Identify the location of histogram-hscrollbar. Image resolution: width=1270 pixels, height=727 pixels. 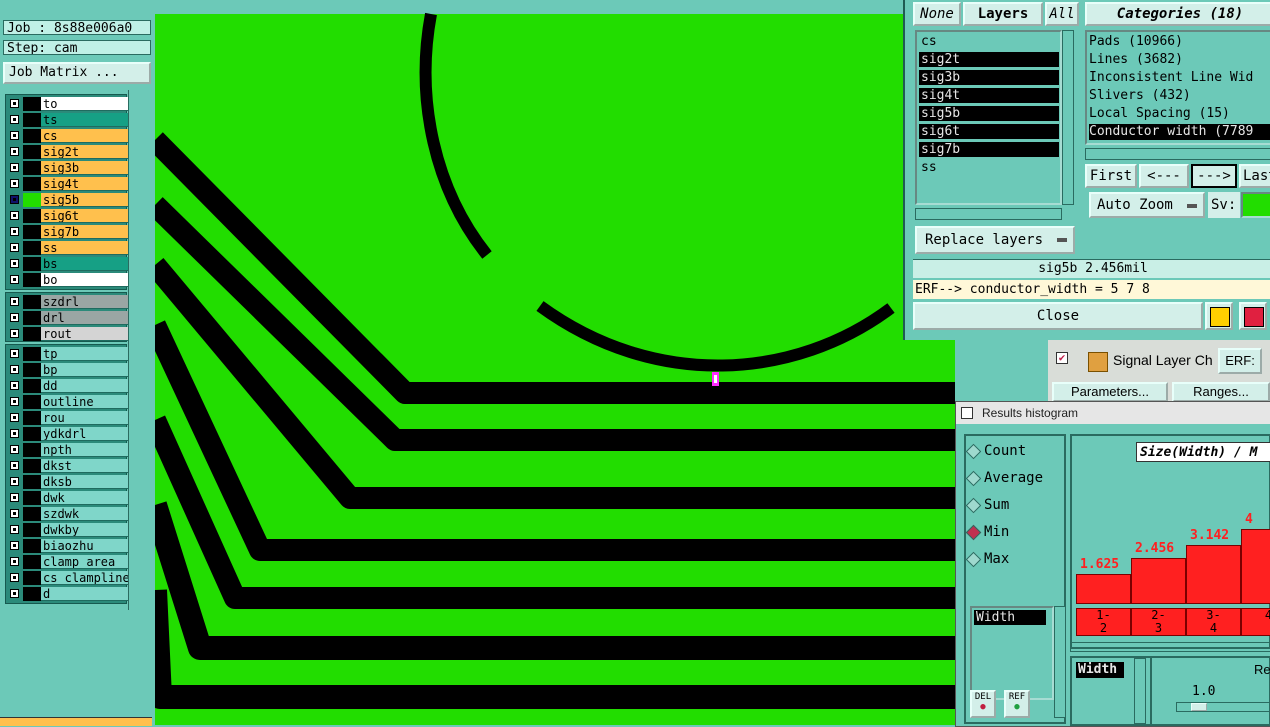
(1170, 647).